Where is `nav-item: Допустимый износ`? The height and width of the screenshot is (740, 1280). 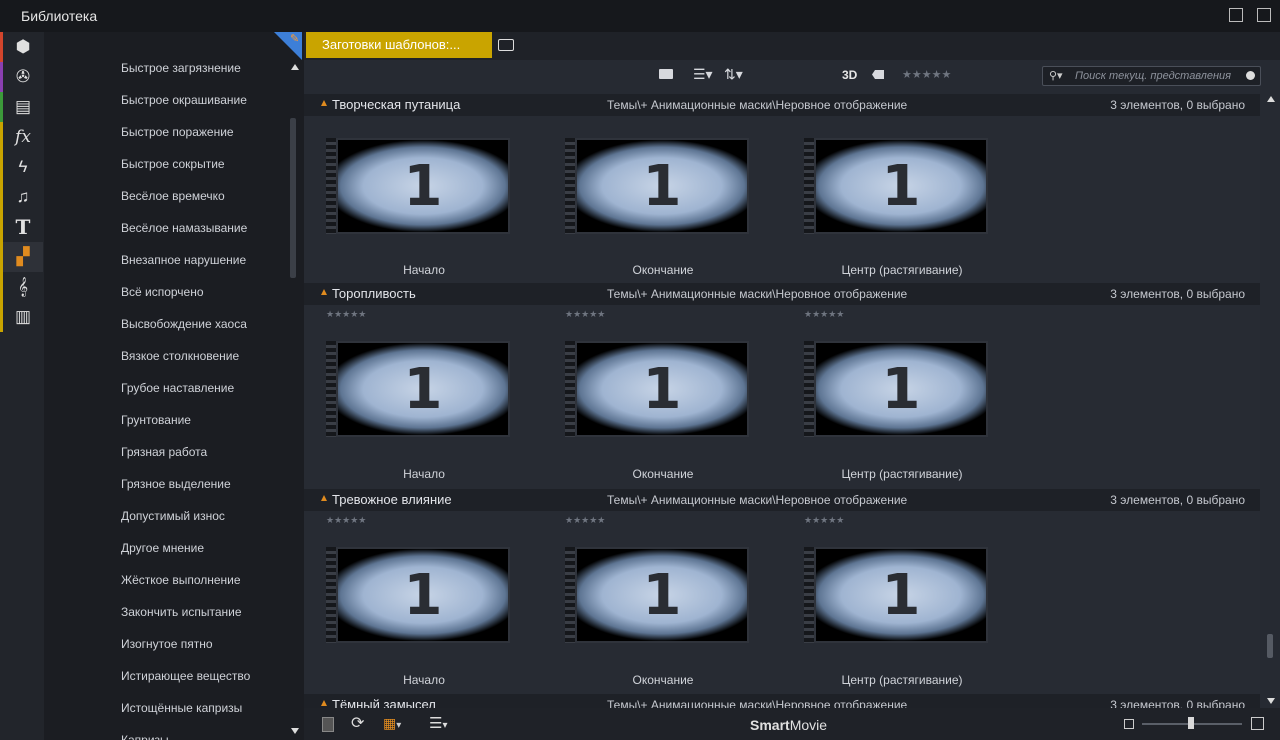 nav-item: Допустимый износ is located at coordinates (173, 516).